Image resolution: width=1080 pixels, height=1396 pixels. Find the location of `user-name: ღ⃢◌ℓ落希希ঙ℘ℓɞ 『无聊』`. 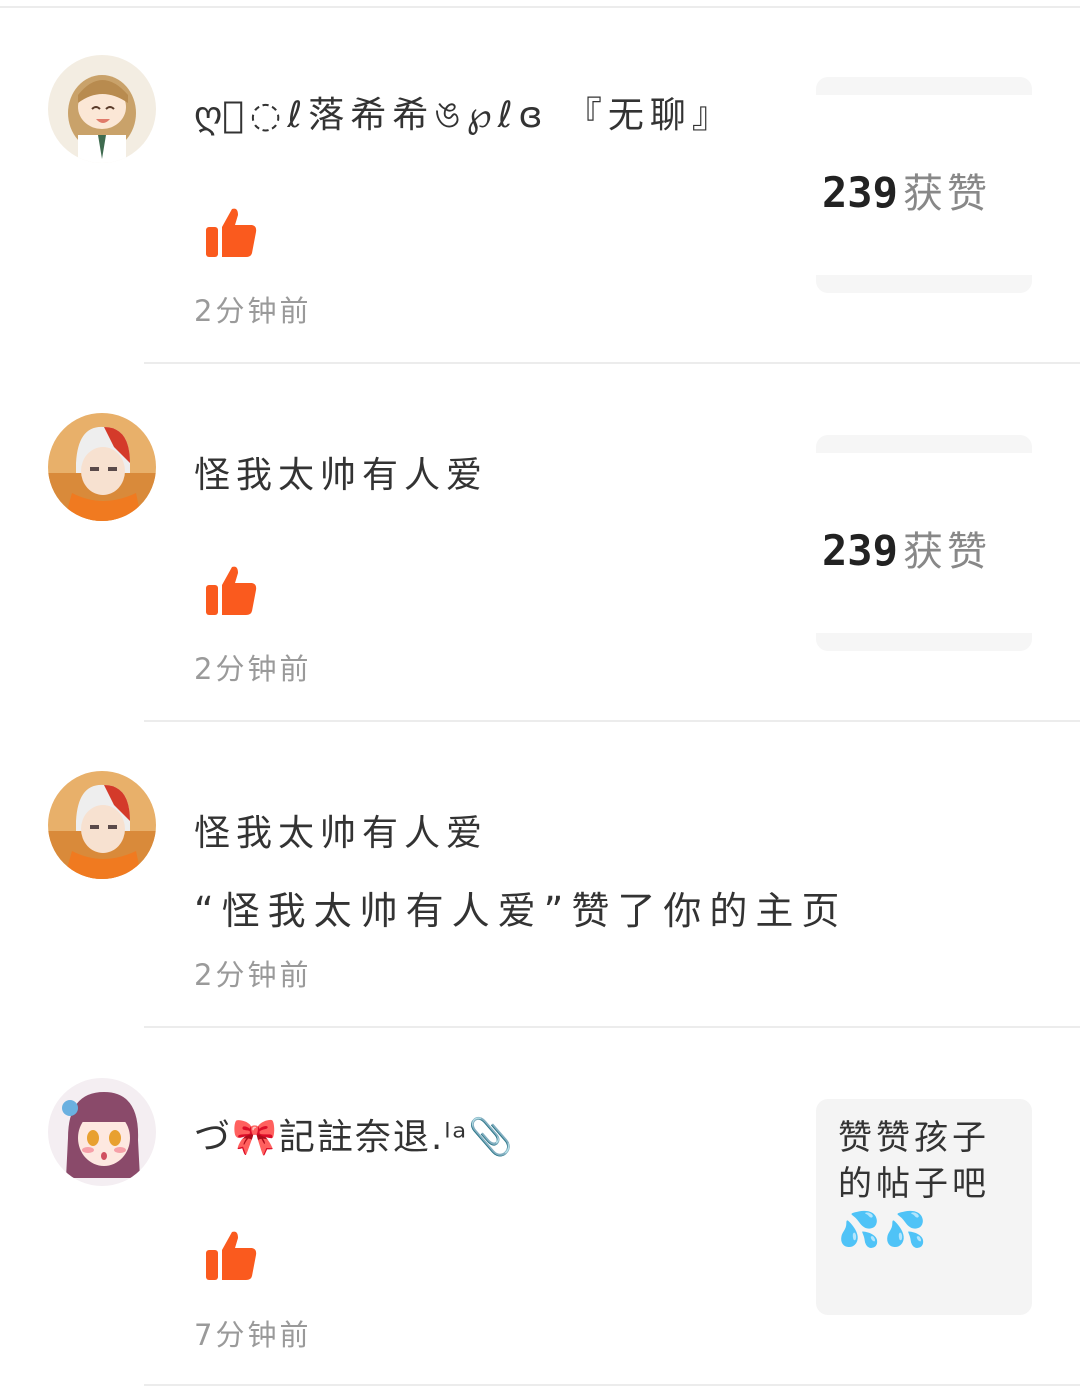

user-name: ღ⃢◌ℓ落希希ঙ℘ℓɞ 『无聊』 is located at coordinates (464, 117).